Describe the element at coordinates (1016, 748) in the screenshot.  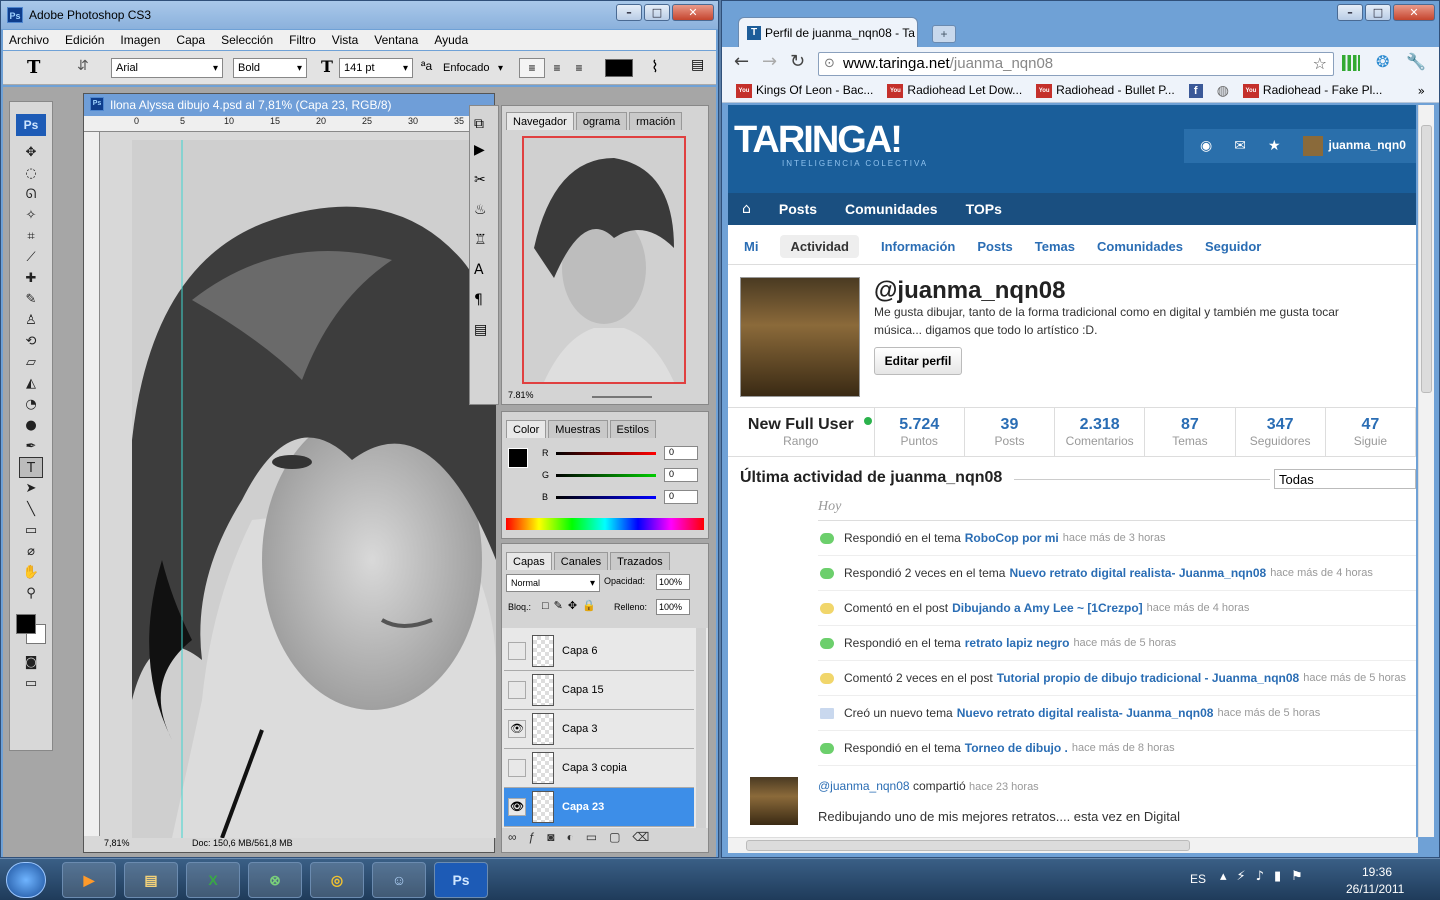
I see `activity-link: Torneo de dibujo .` at that location.